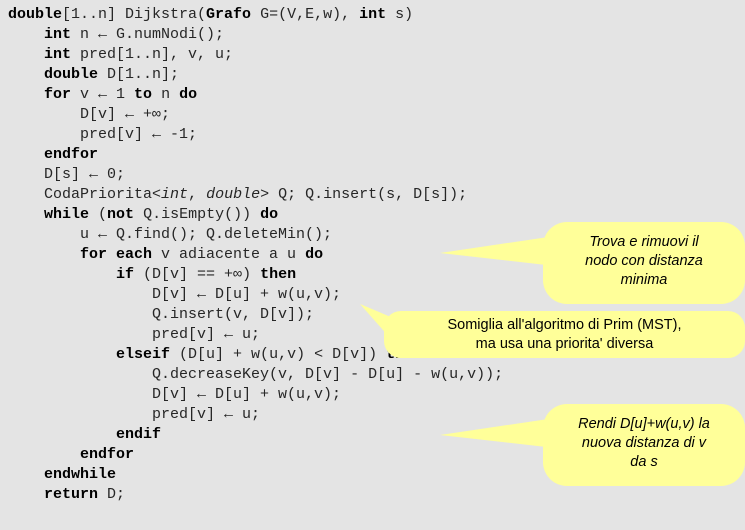  I want to click on code-text: [1..n] Dijkstra(, so click(134, 14).